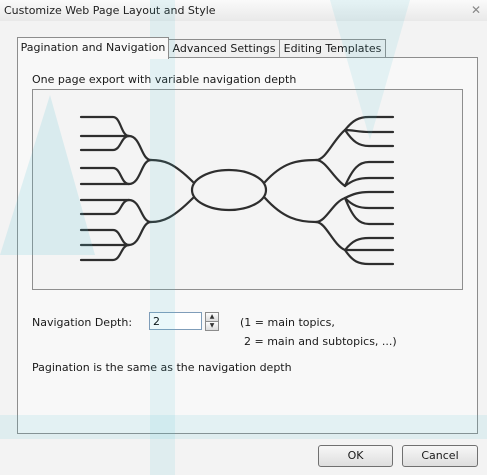 The width and height of the screenshot is (487, 475). I want to click on tab-editing-templates: Editing Templates, so click(332, 48).